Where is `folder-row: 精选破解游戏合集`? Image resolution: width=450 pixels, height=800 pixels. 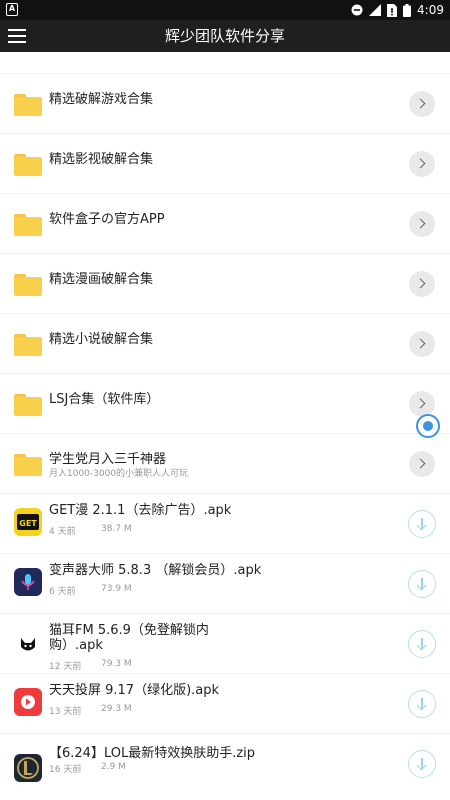
folder-row: 精选破解游戏合集 is located at coordinates (225, 103).